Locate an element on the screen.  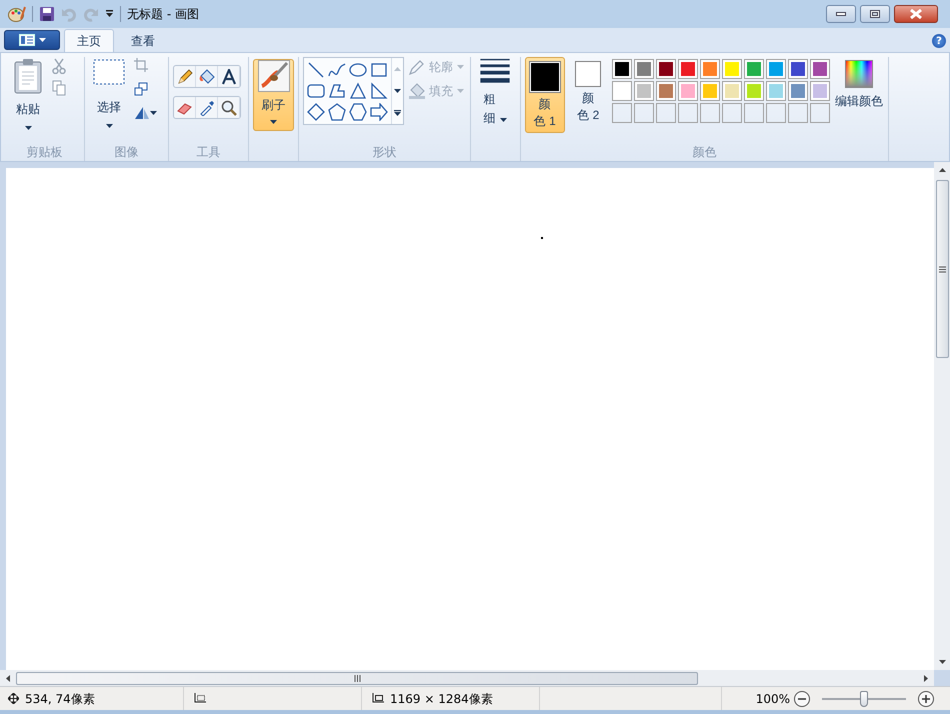
close-button is located at coordinates (916, 14).